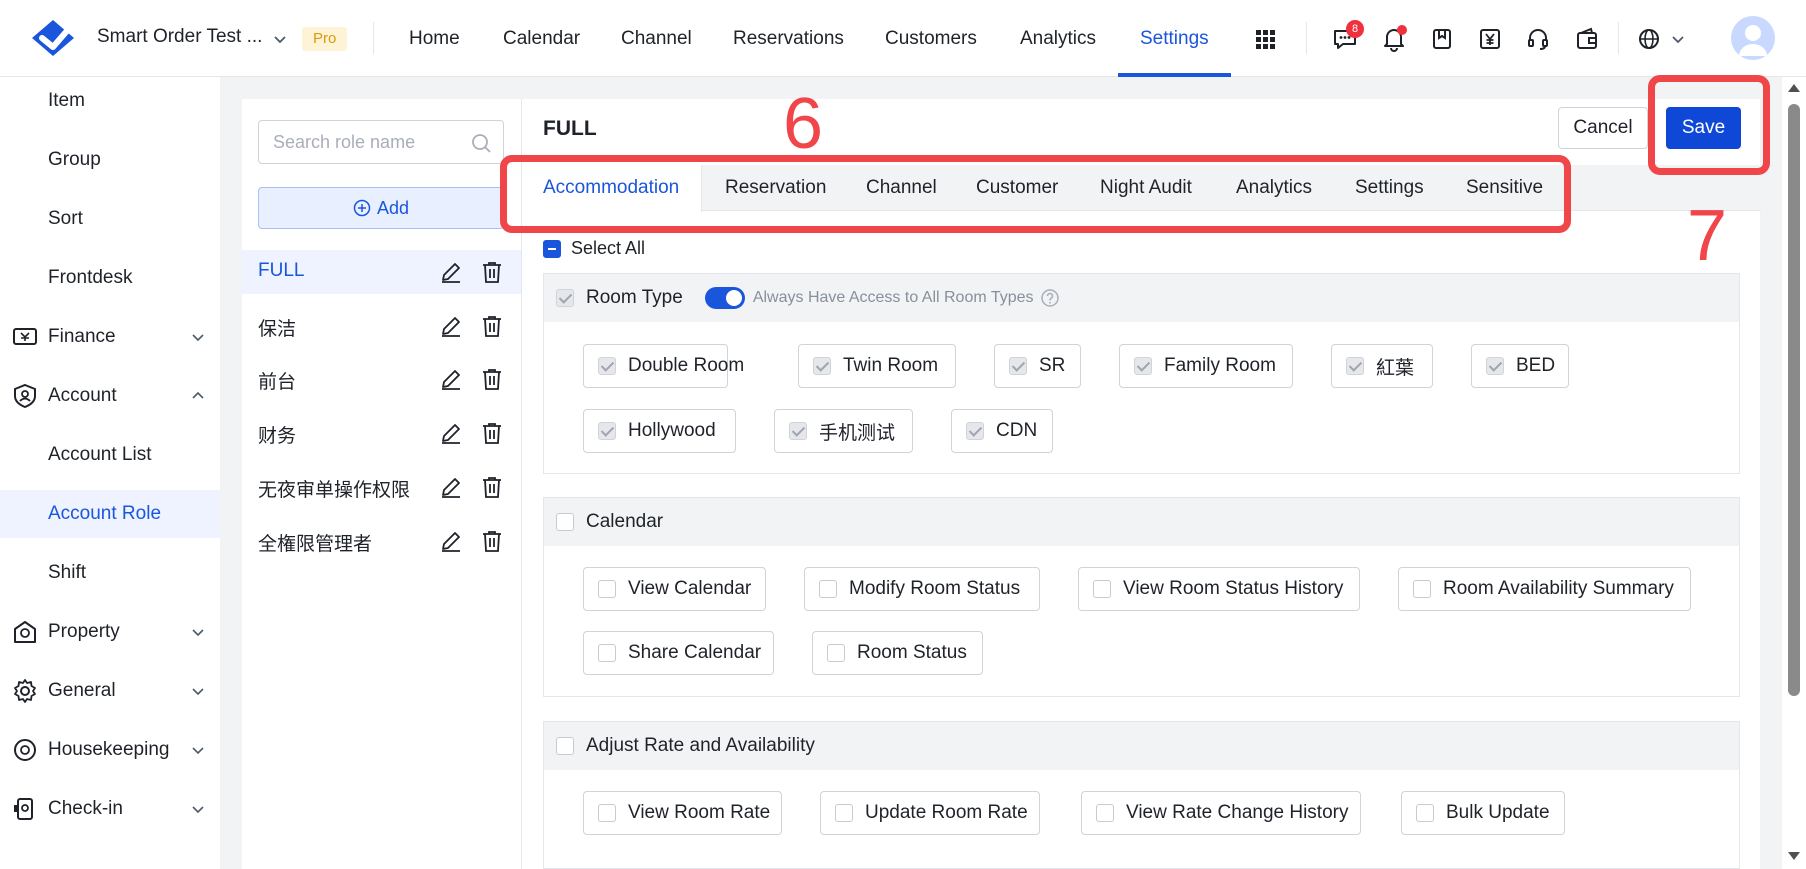 The image size is (1806, 869). What do you see at coordinates (381, 379) in the screenshot?
I see `role-item: 前台` at bounding box center [381, 379].